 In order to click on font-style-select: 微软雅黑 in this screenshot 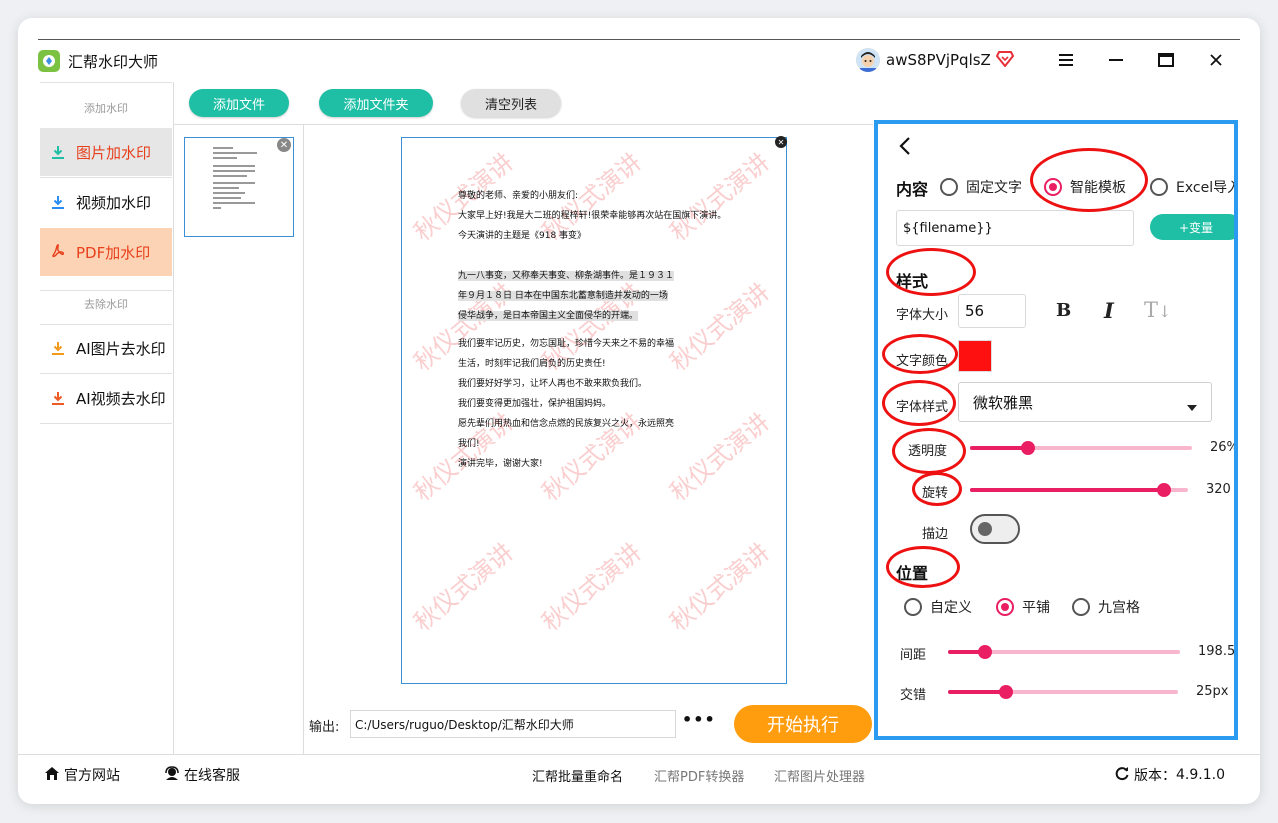, I will do `click(1085, 402)`.